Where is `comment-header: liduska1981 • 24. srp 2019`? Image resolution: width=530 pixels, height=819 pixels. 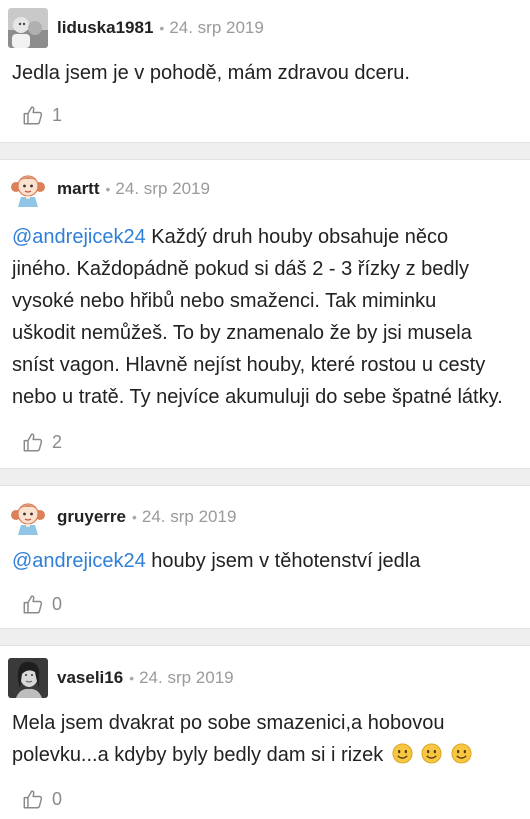
comment-header: liduska1981 • 24. srp 2019 is located at coordinates (136, 28).